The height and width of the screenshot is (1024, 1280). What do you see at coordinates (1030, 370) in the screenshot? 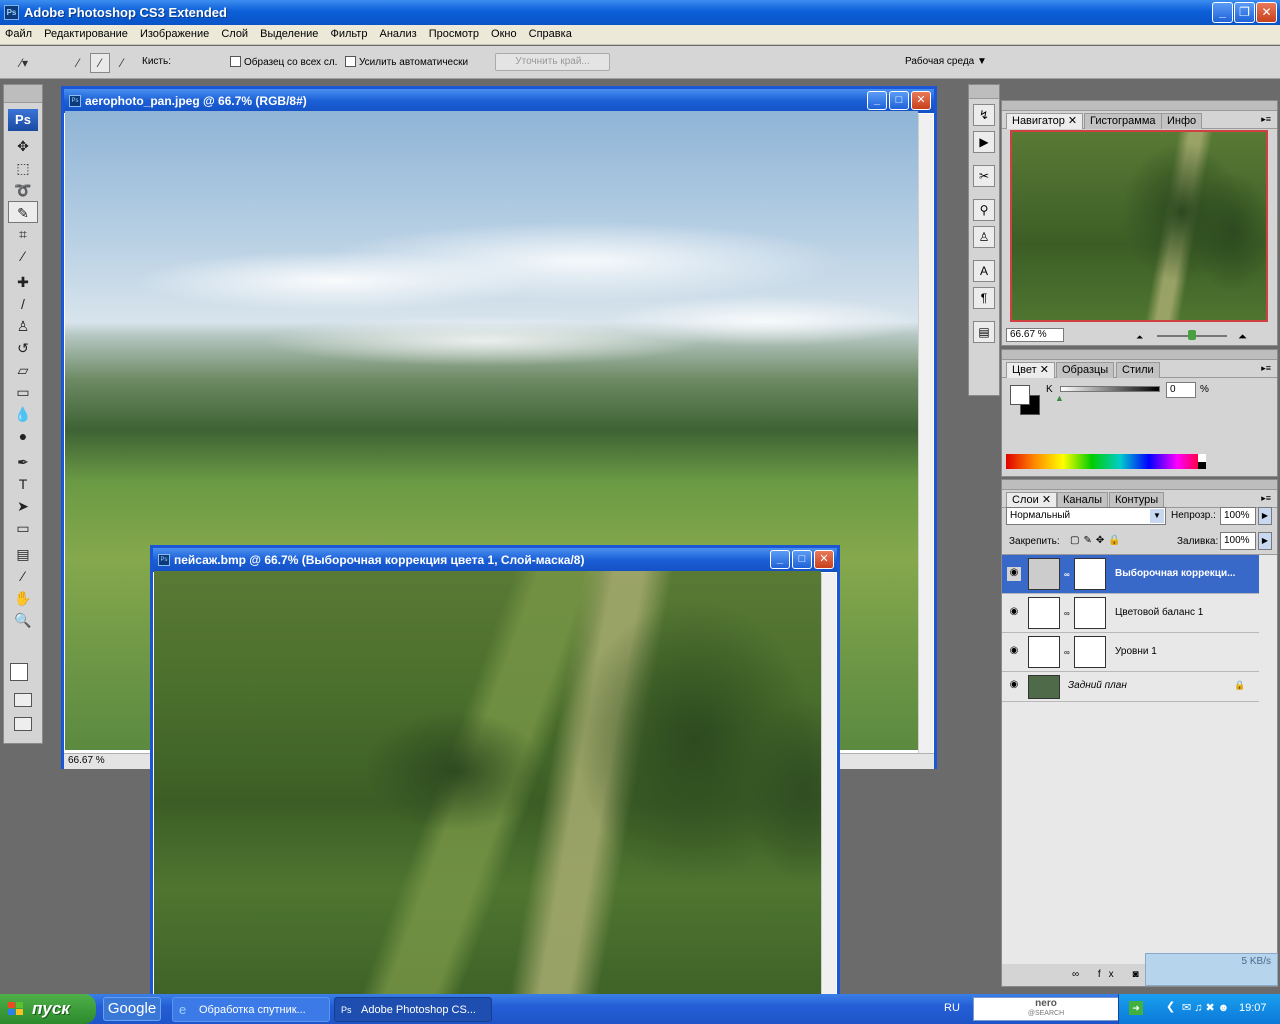
I see `tab-color: Цвет ✕` at bounding box center [1030, 370].